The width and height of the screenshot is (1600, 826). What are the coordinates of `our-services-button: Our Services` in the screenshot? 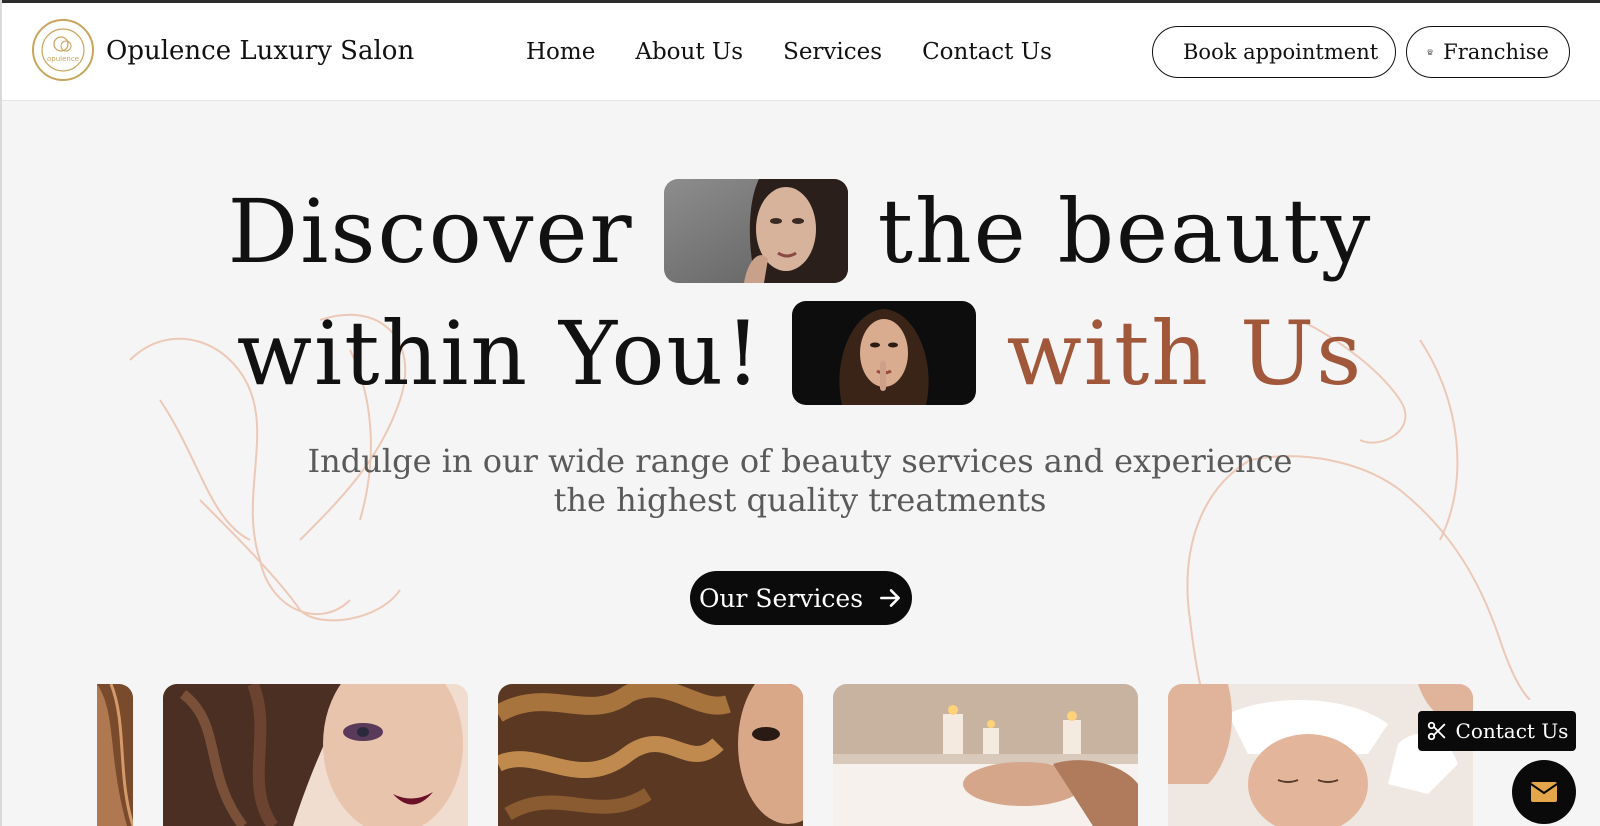 It's located at (801, 598).